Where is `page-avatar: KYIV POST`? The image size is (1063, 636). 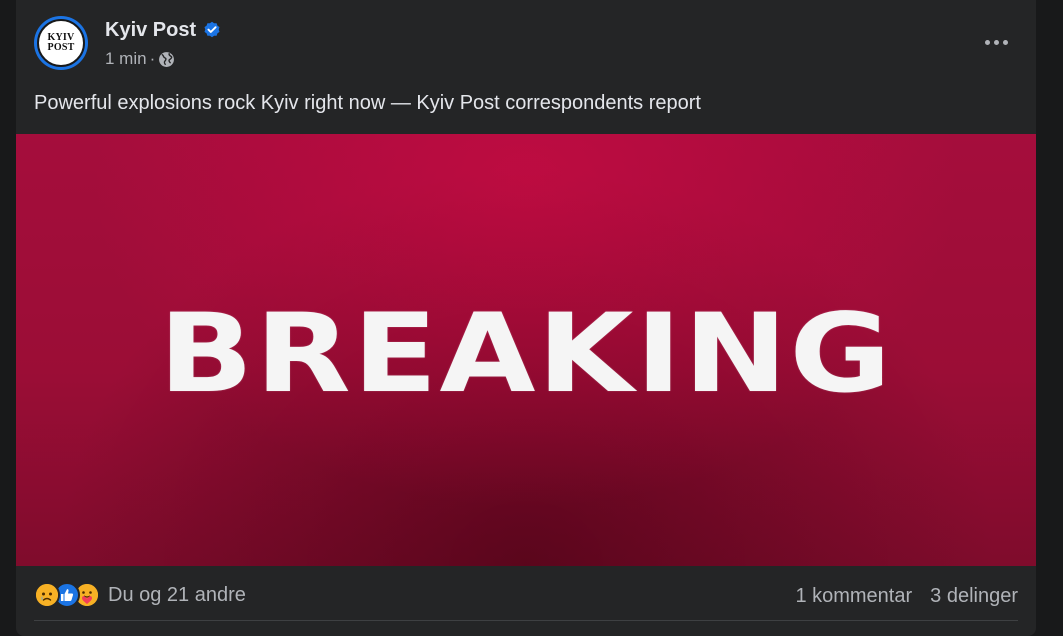 page-avatar: KYIV POST is located at coordinates (61, 43).